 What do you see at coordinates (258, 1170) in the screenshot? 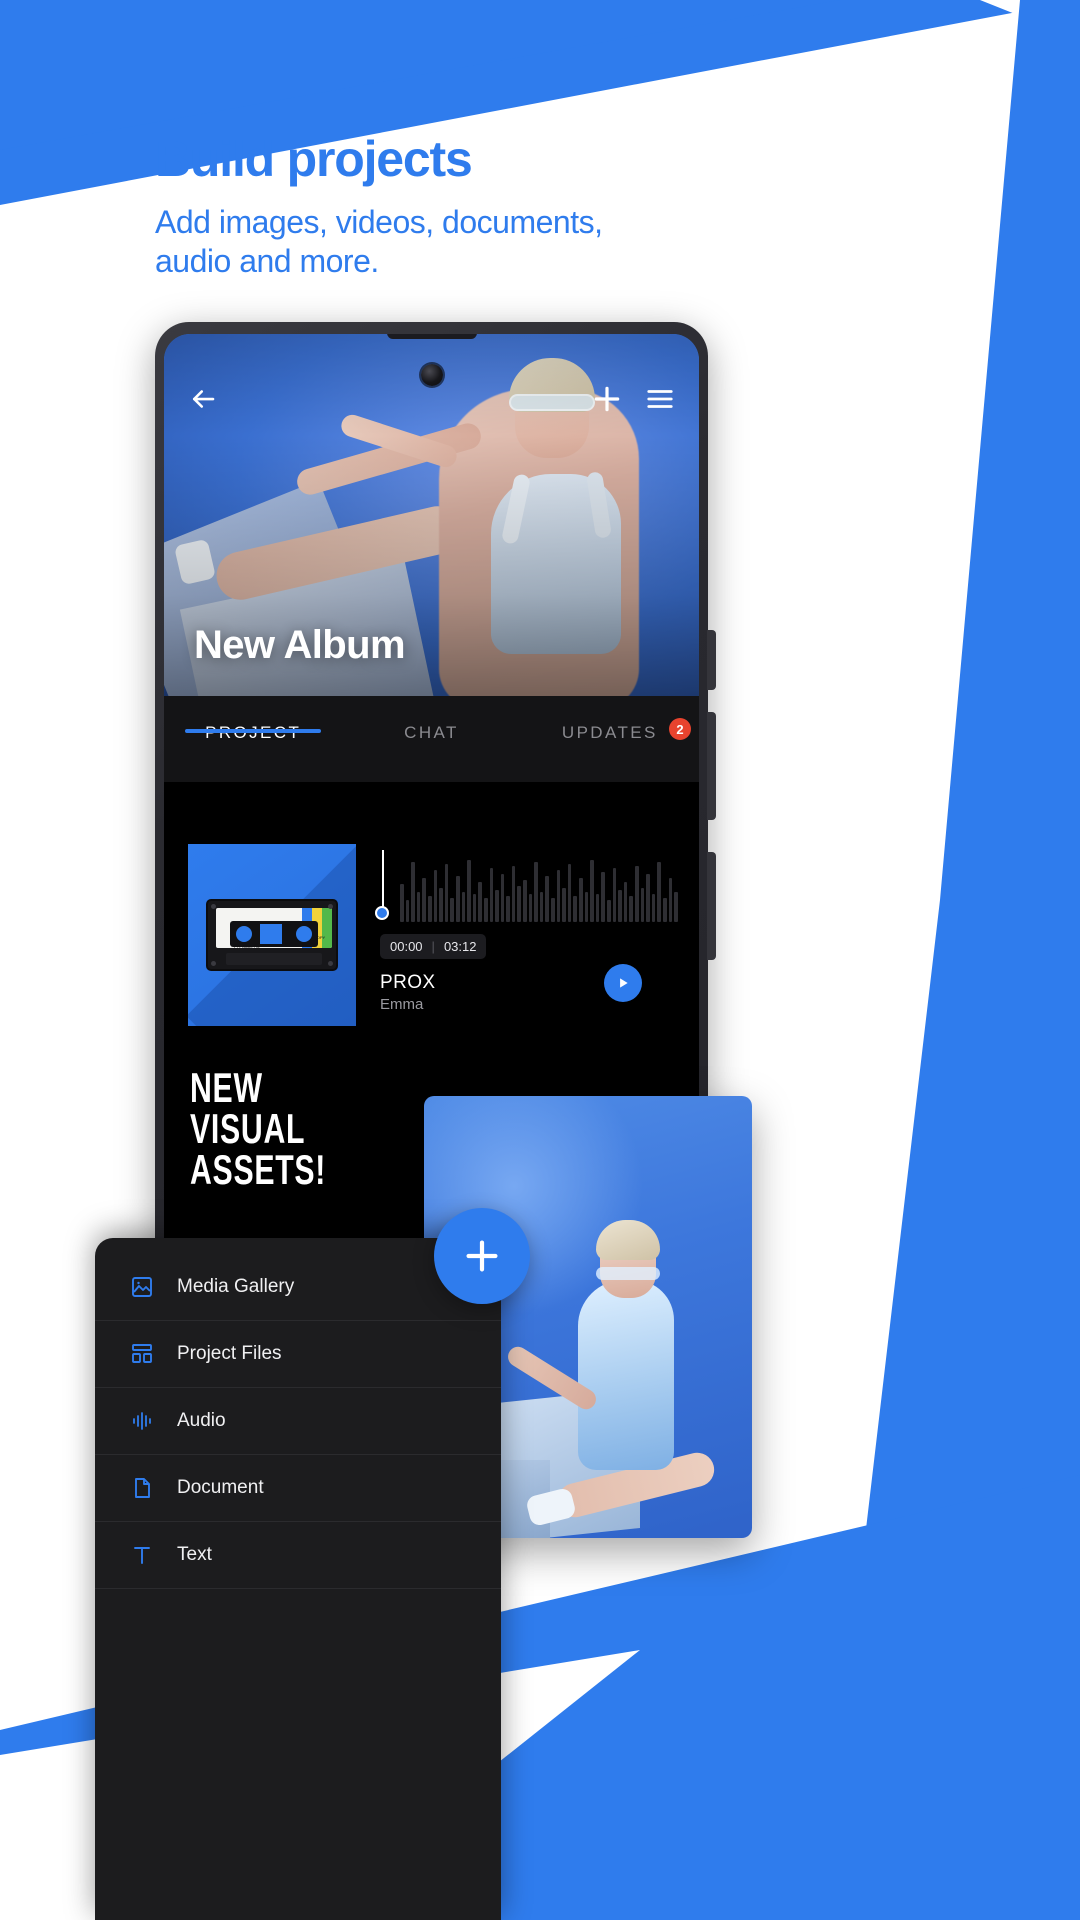
I see `promo-line-3: ASSETS!` at bounding box center [258, 1170].